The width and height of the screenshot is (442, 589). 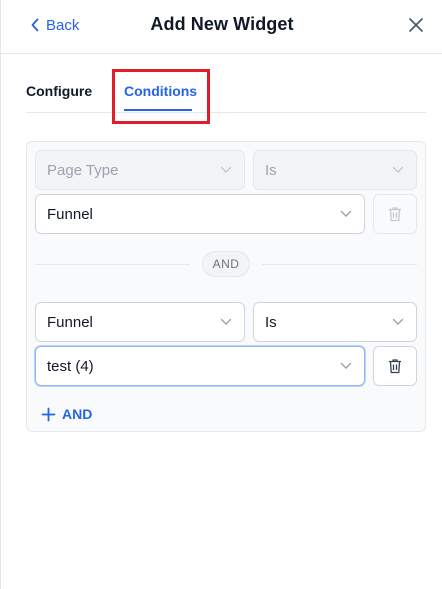 What do you see at coordinates (335, 170) in the screenshot?
I see `operator-select-1: Is` at bounding box center [335, 170].